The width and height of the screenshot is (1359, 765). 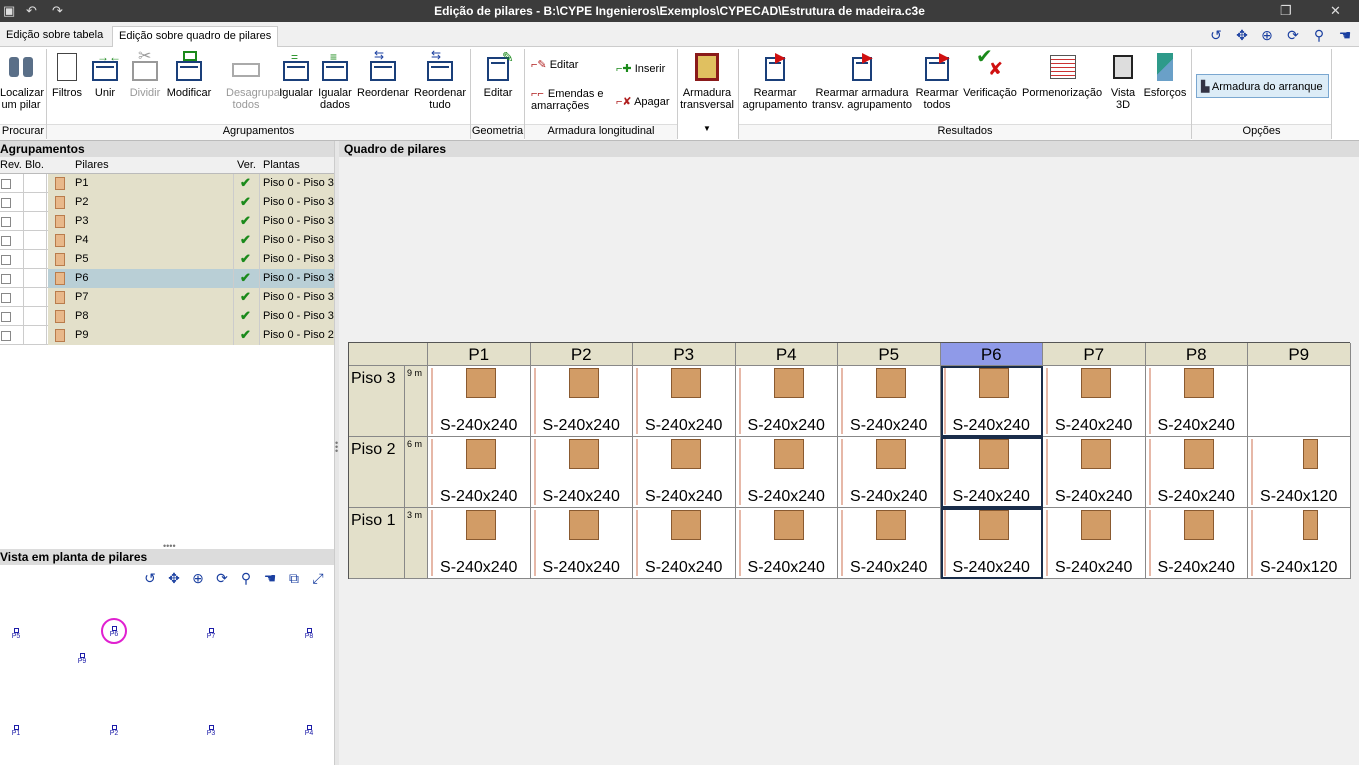 I want to click on zoom-icon: ⚲, so click(x=1319, y=35).